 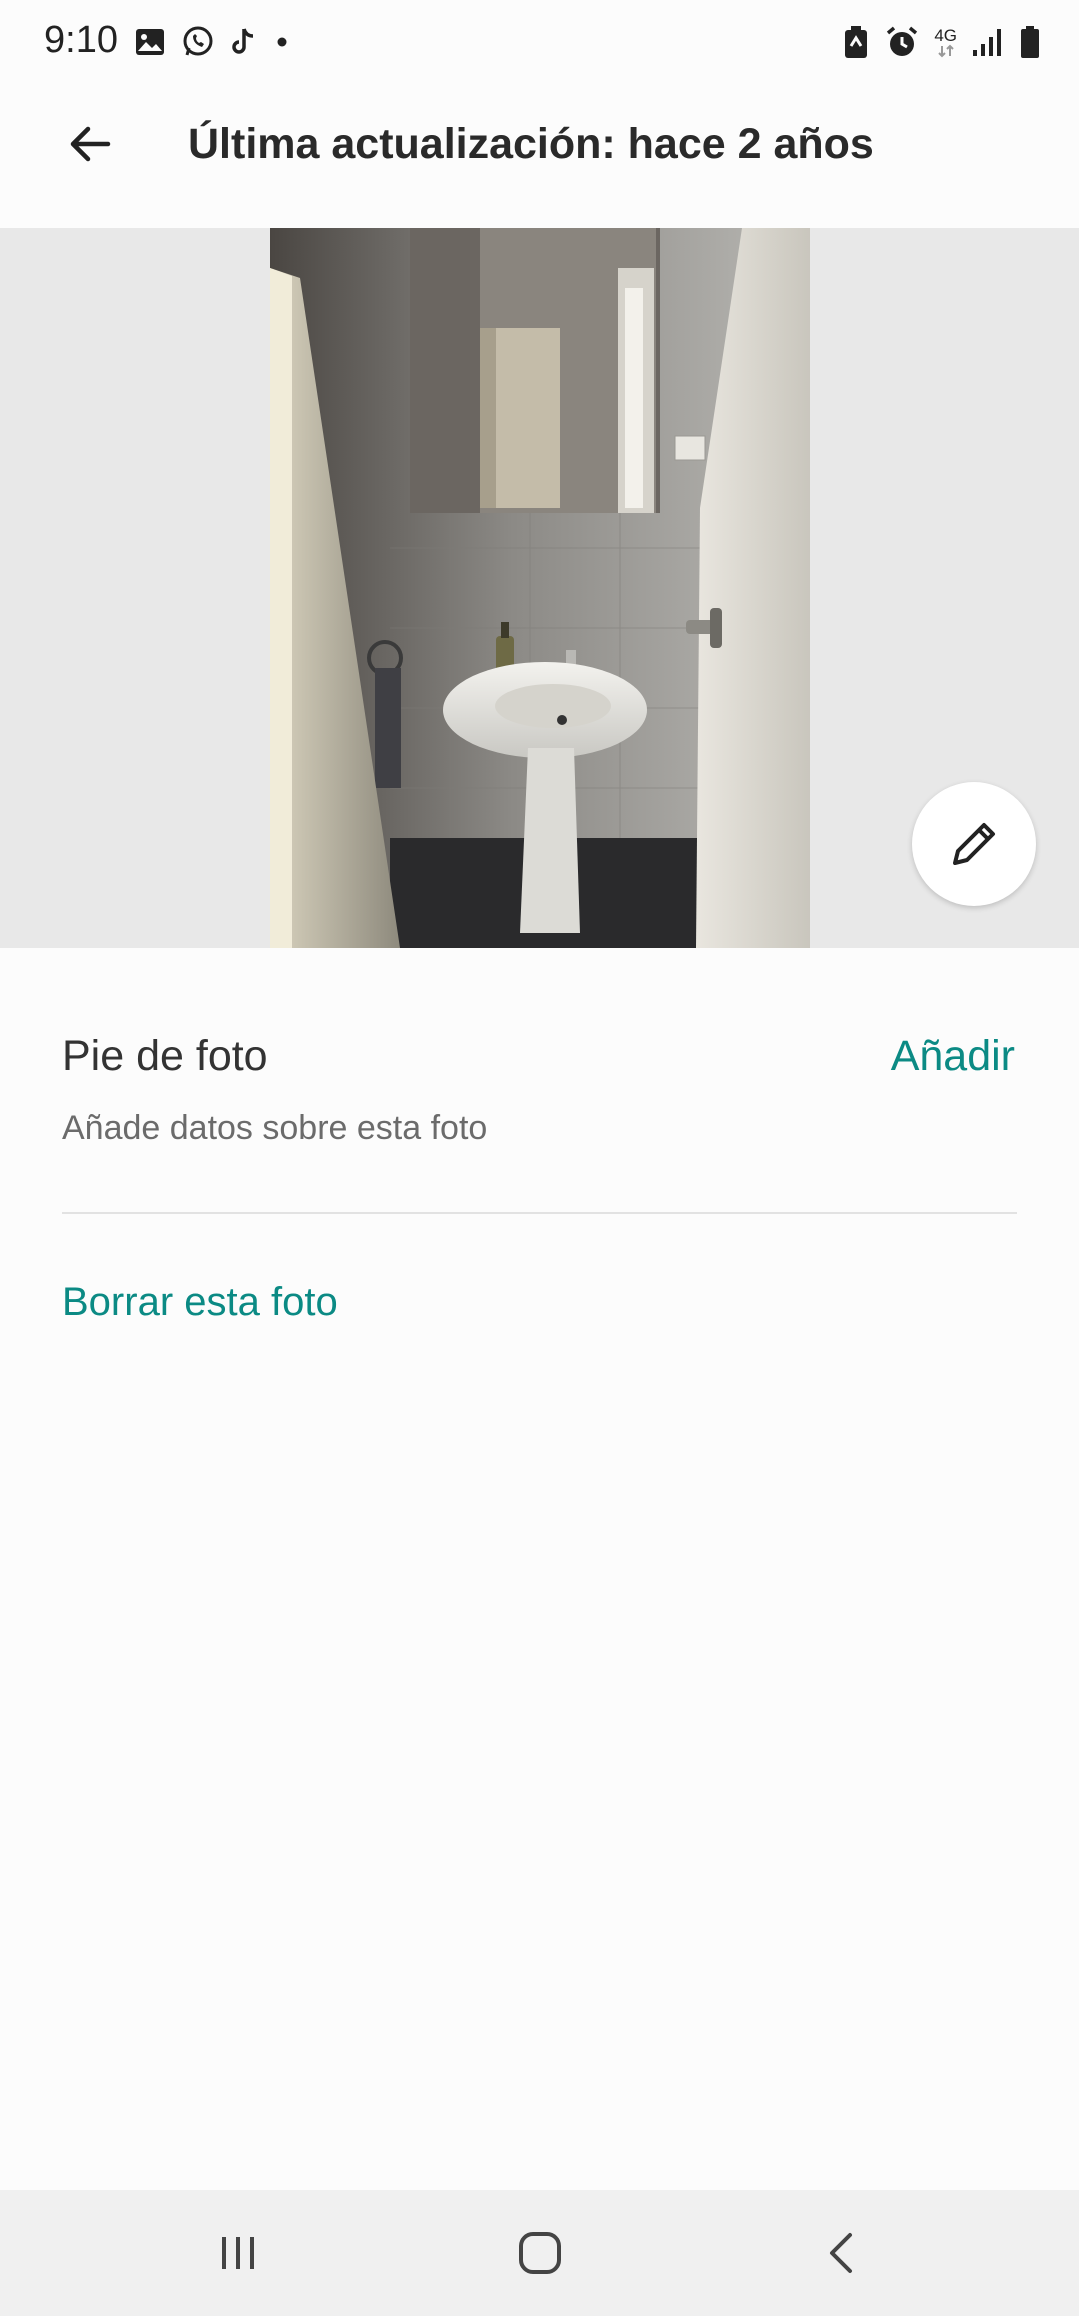 I want to click on delete-photo-button: Borrar esta foto, so click(x=200, y=1302).